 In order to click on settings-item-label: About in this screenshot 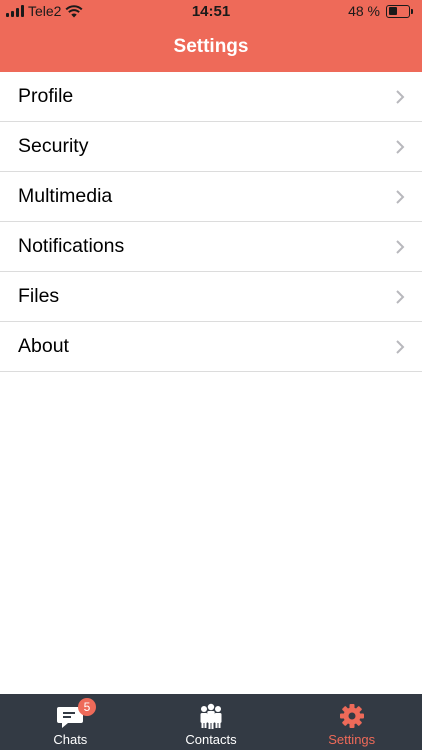, I will do `click(43, 346)`.